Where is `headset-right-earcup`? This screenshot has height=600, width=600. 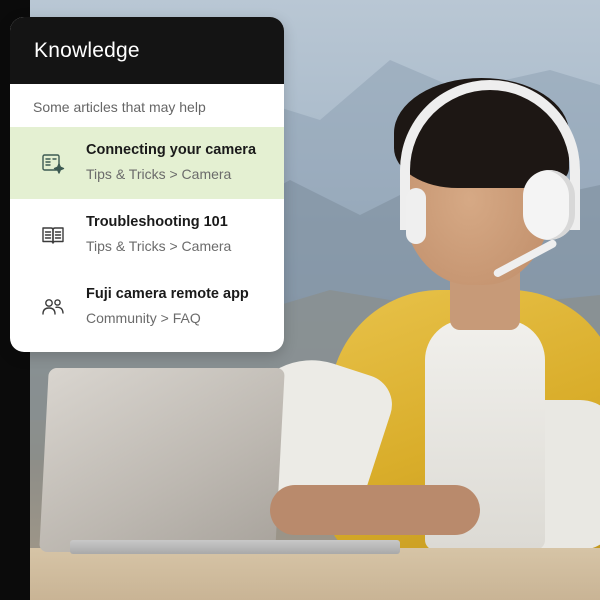
headset-right-earcup is located at coordinates (549, 205).